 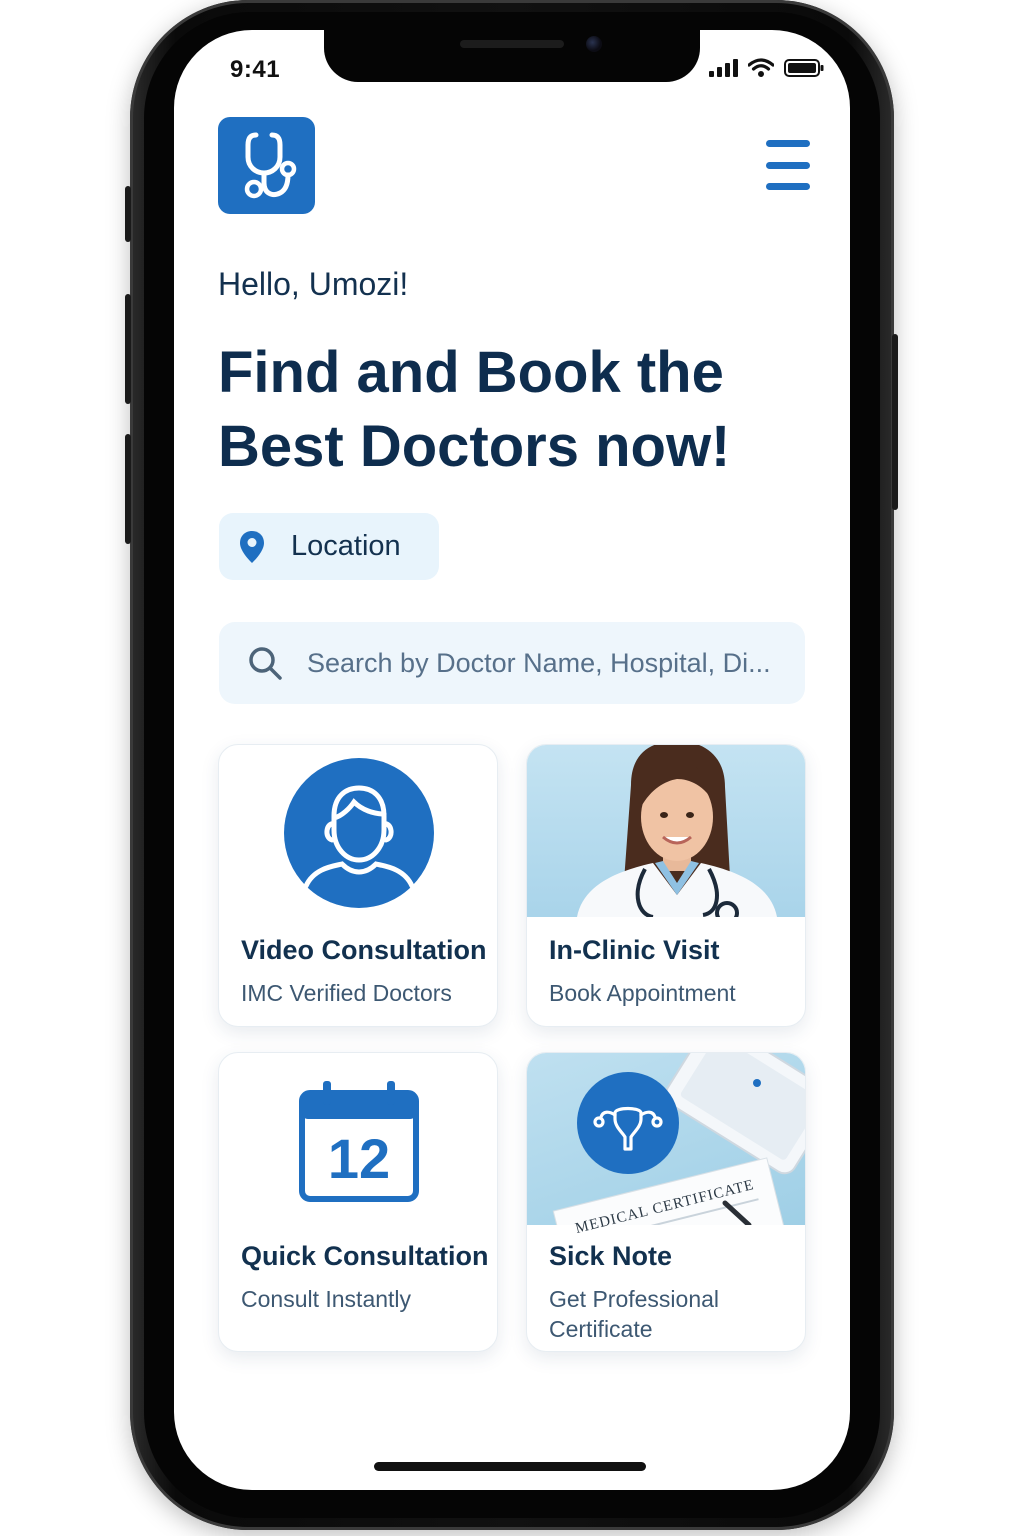 What do you see at coordinates (346, 993) in the screenshot?
I see `card-subtitle: IMC Verified Doctors` at bounding box center [346, 993].